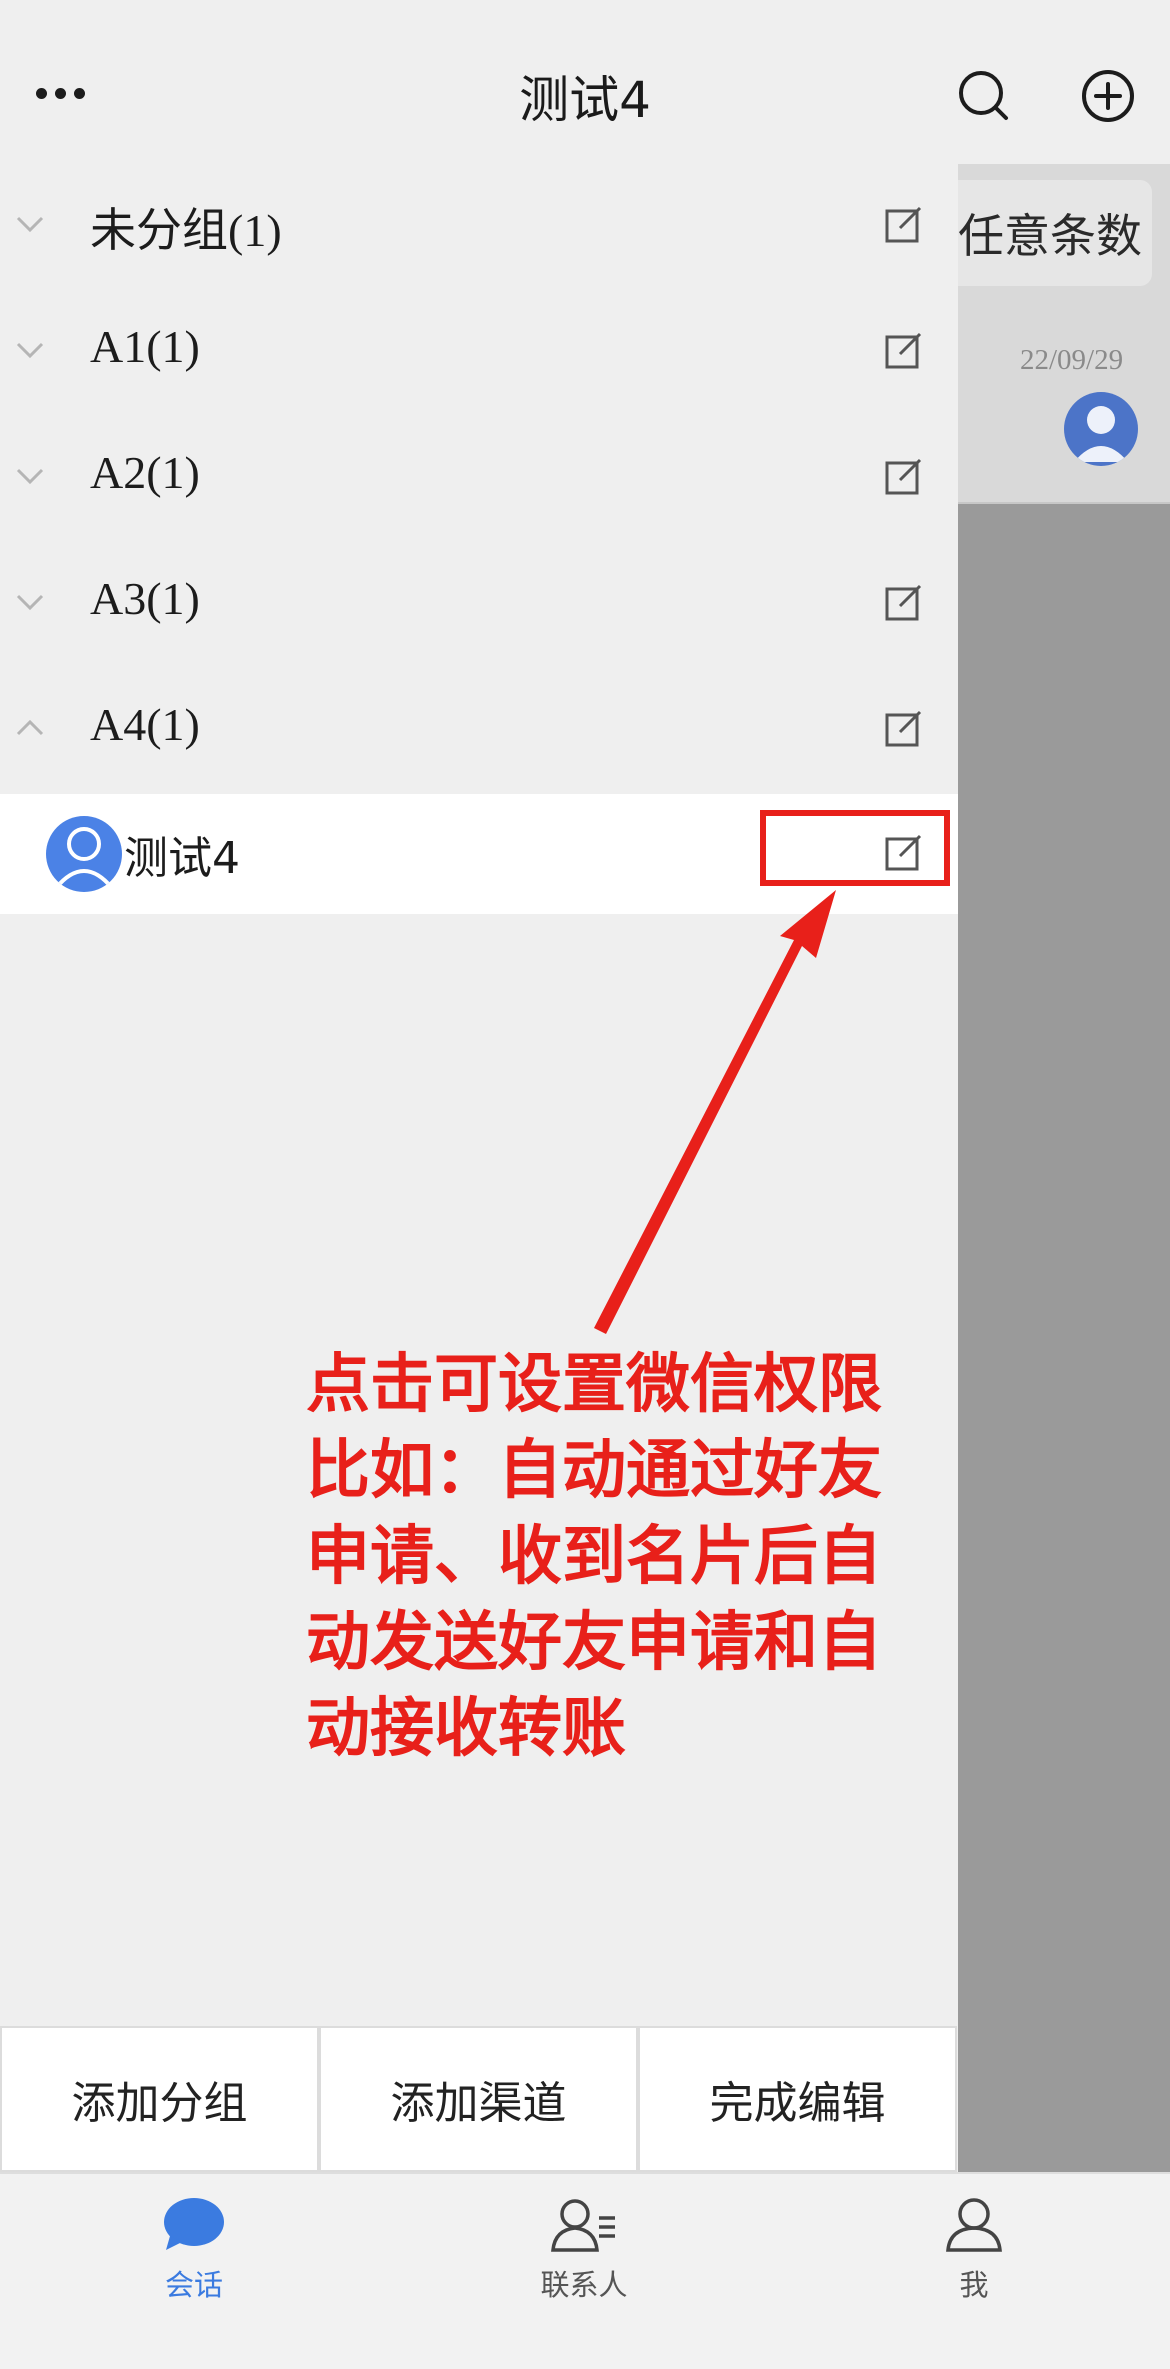  What do you see at coordinates (984, 96) in the screenshot?
I see `search-icon` at bounding box center [984, 96].